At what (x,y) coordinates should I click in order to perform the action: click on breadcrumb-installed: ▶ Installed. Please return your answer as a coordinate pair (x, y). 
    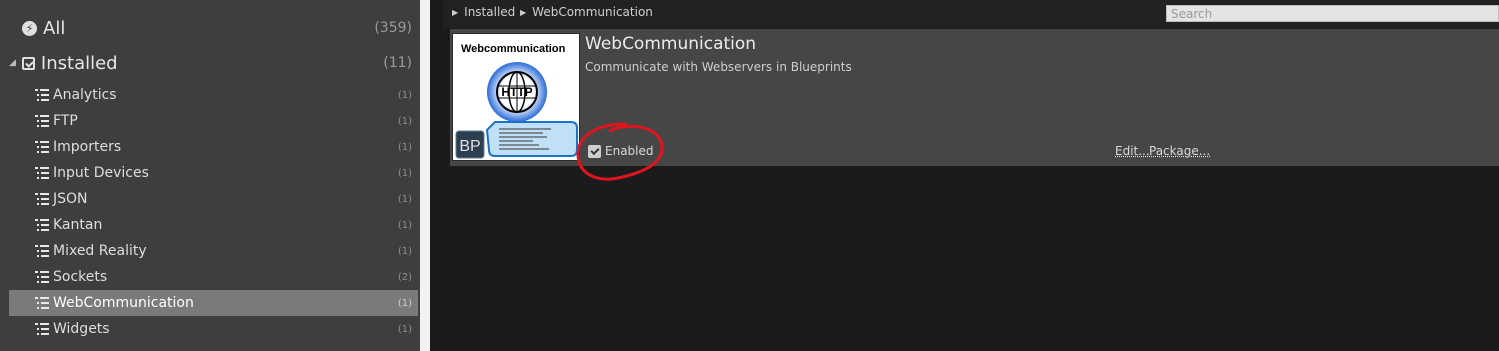
    Looking at the image, I should click on (483, 12).